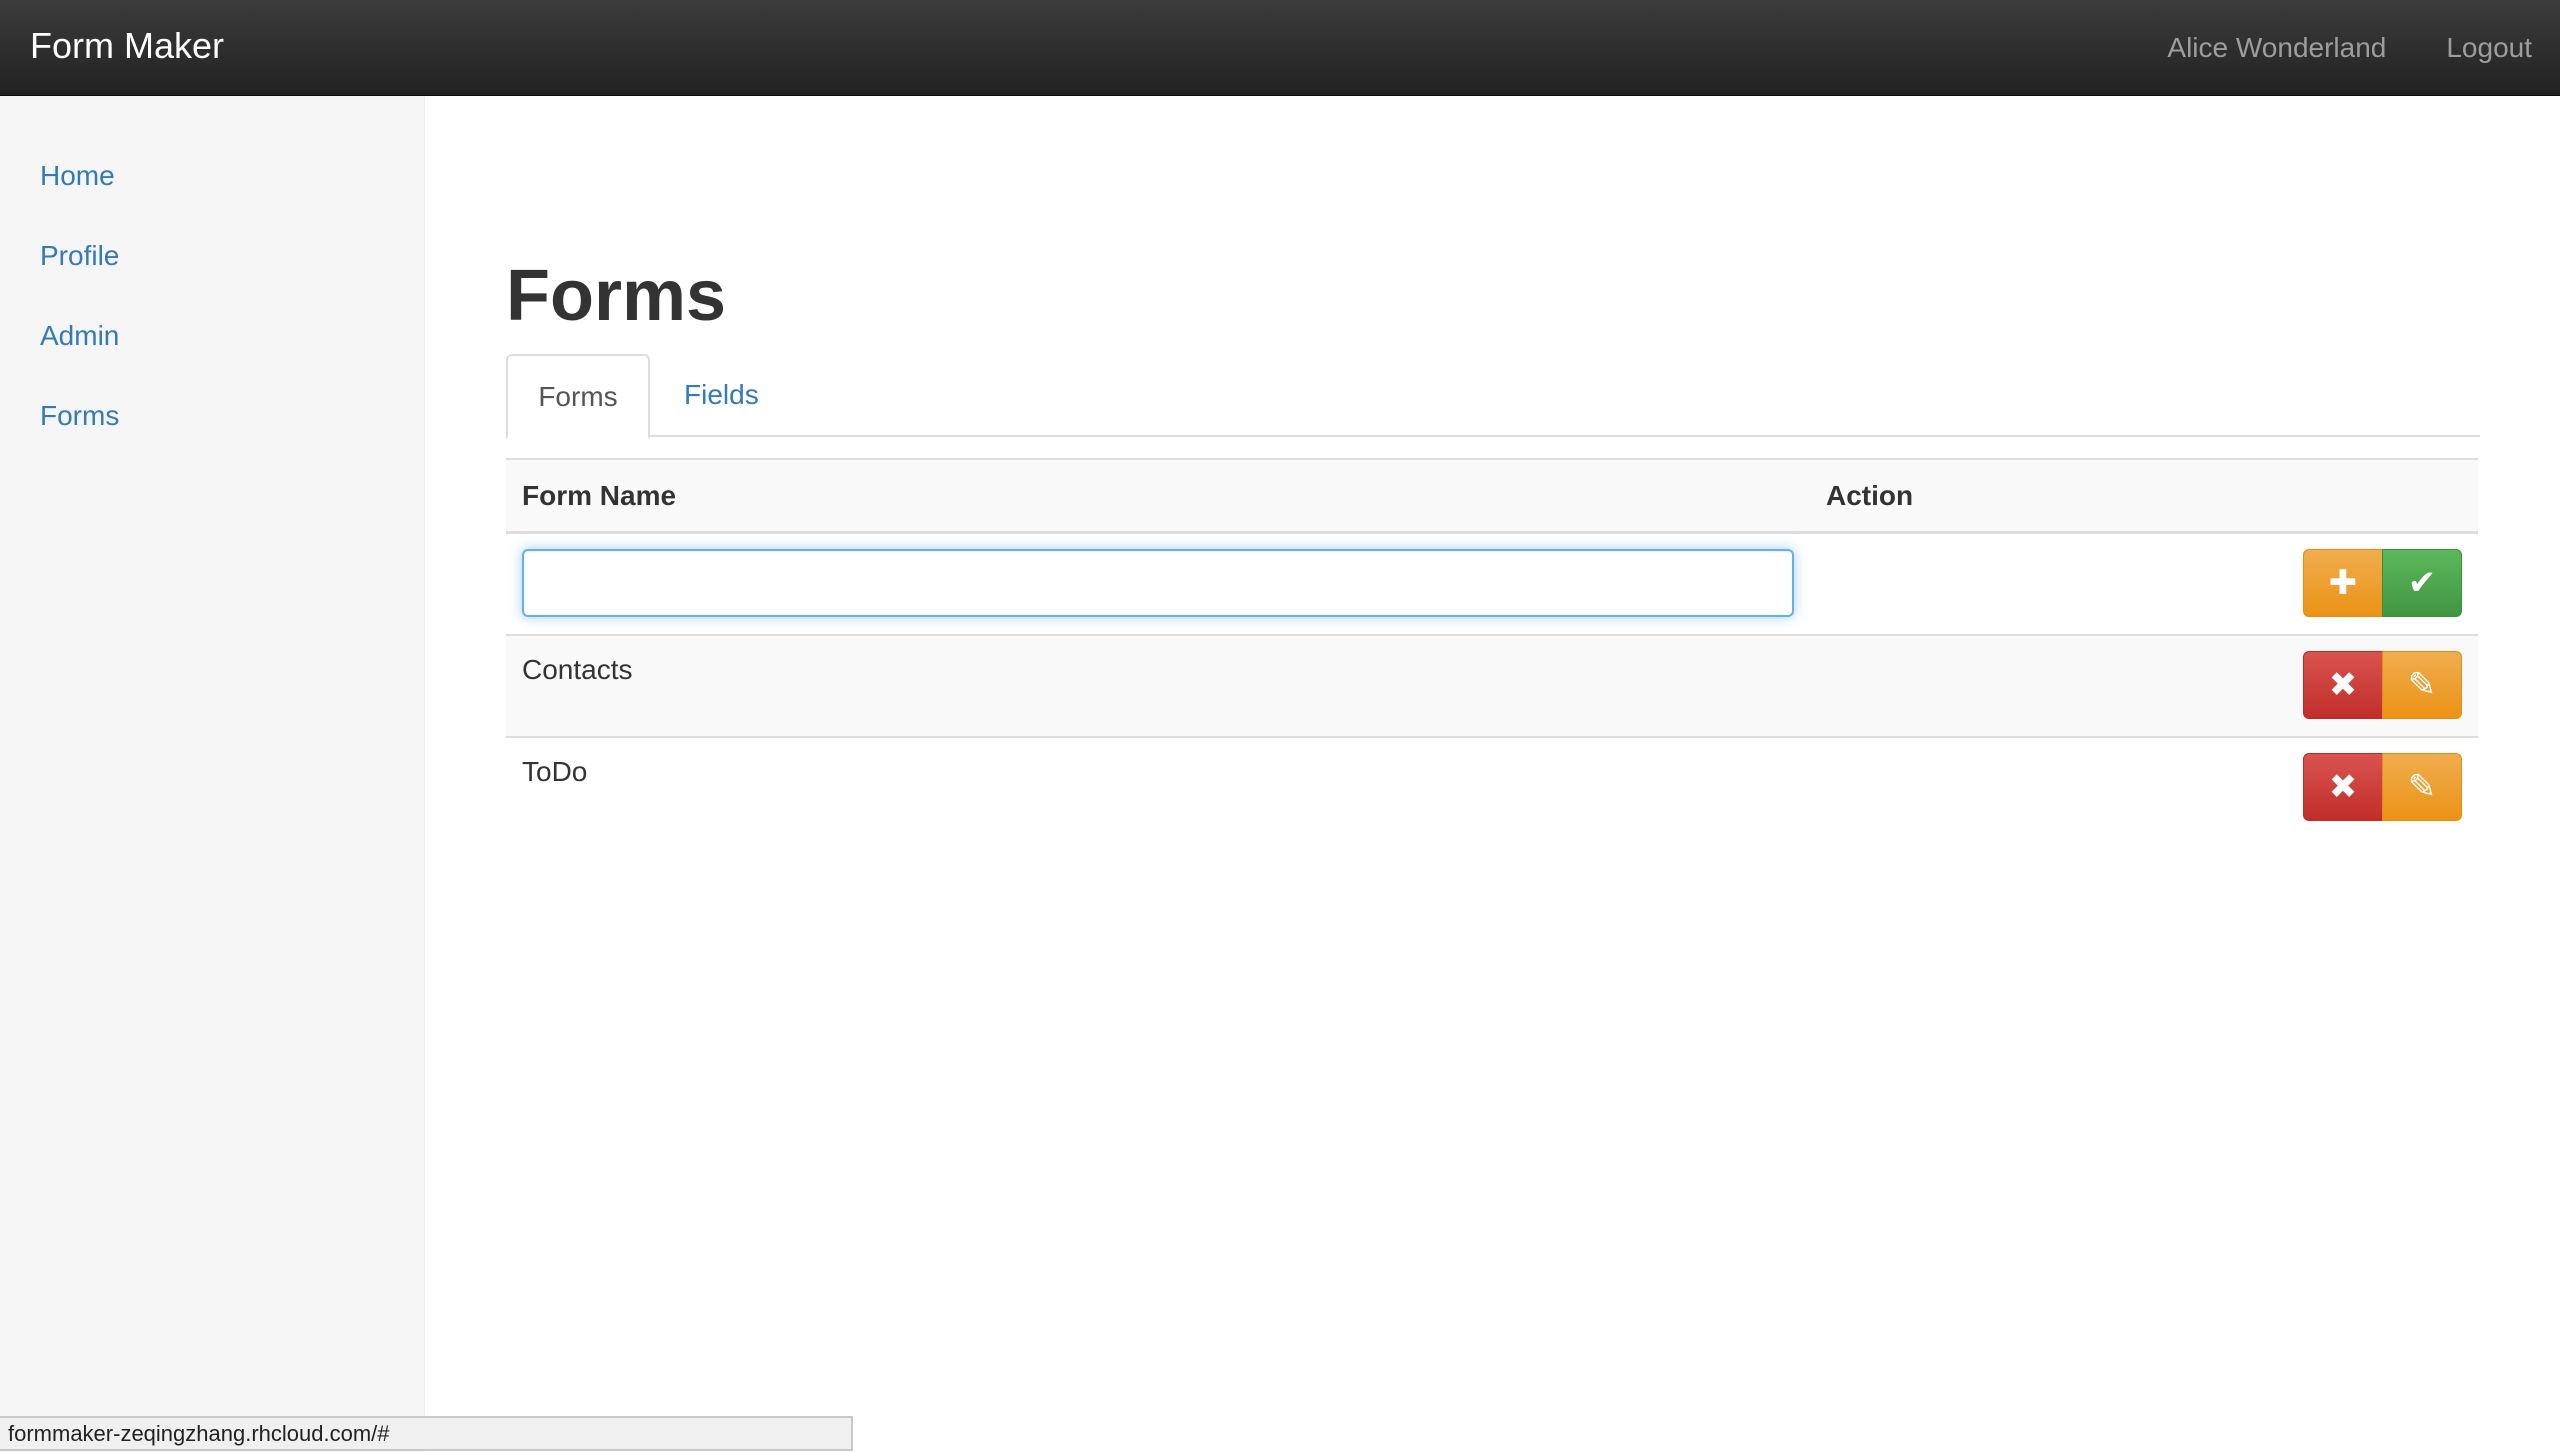 The width and height of the screenshot is (2560, 1452). Describe the element at coordinates (2489, 48) in the screenshot. I see `logout-link: Logout` at that location.